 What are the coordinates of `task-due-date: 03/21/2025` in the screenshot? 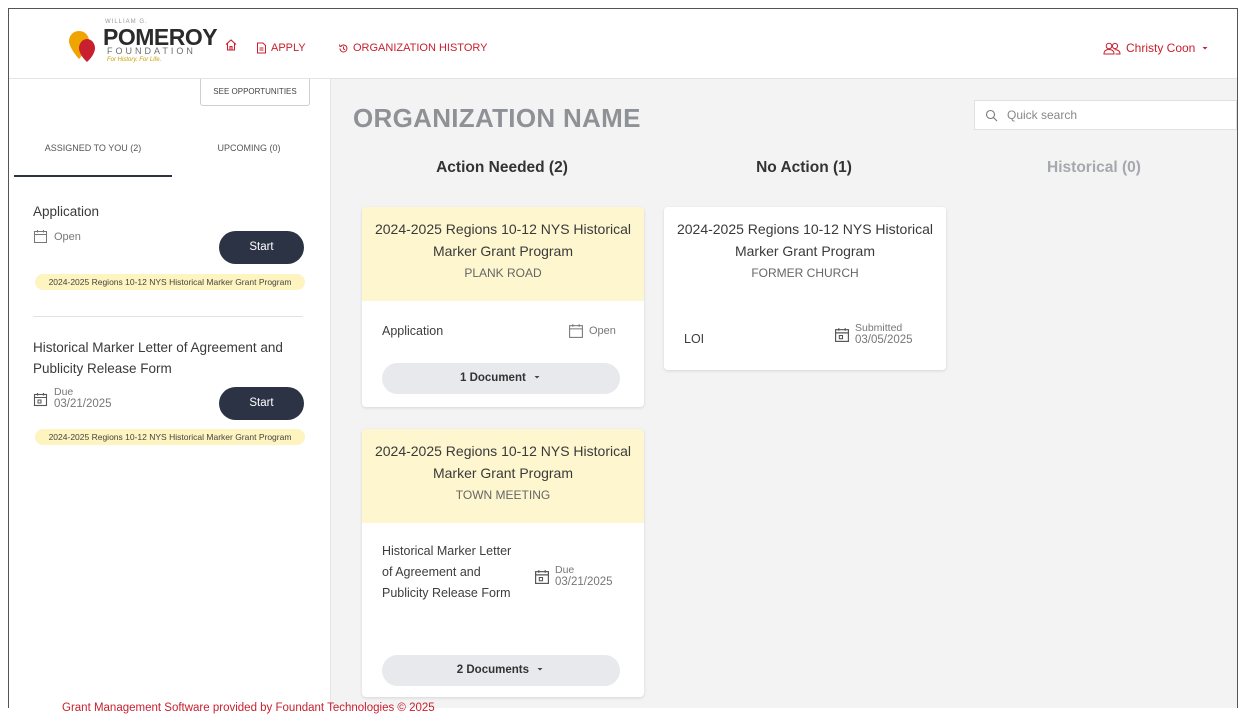 It's located at (83, 404).